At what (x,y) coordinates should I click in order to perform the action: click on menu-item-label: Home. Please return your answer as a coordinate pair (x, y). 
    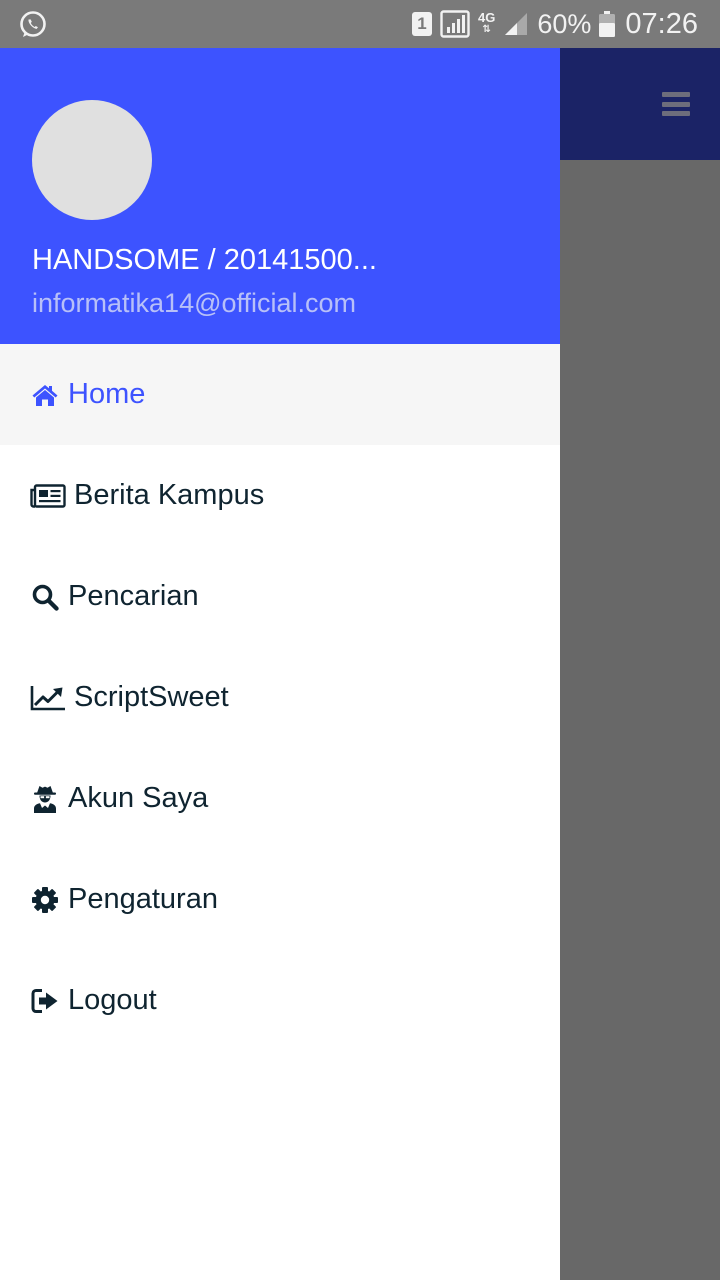
    Looking at the image, I should click on (107, 394).